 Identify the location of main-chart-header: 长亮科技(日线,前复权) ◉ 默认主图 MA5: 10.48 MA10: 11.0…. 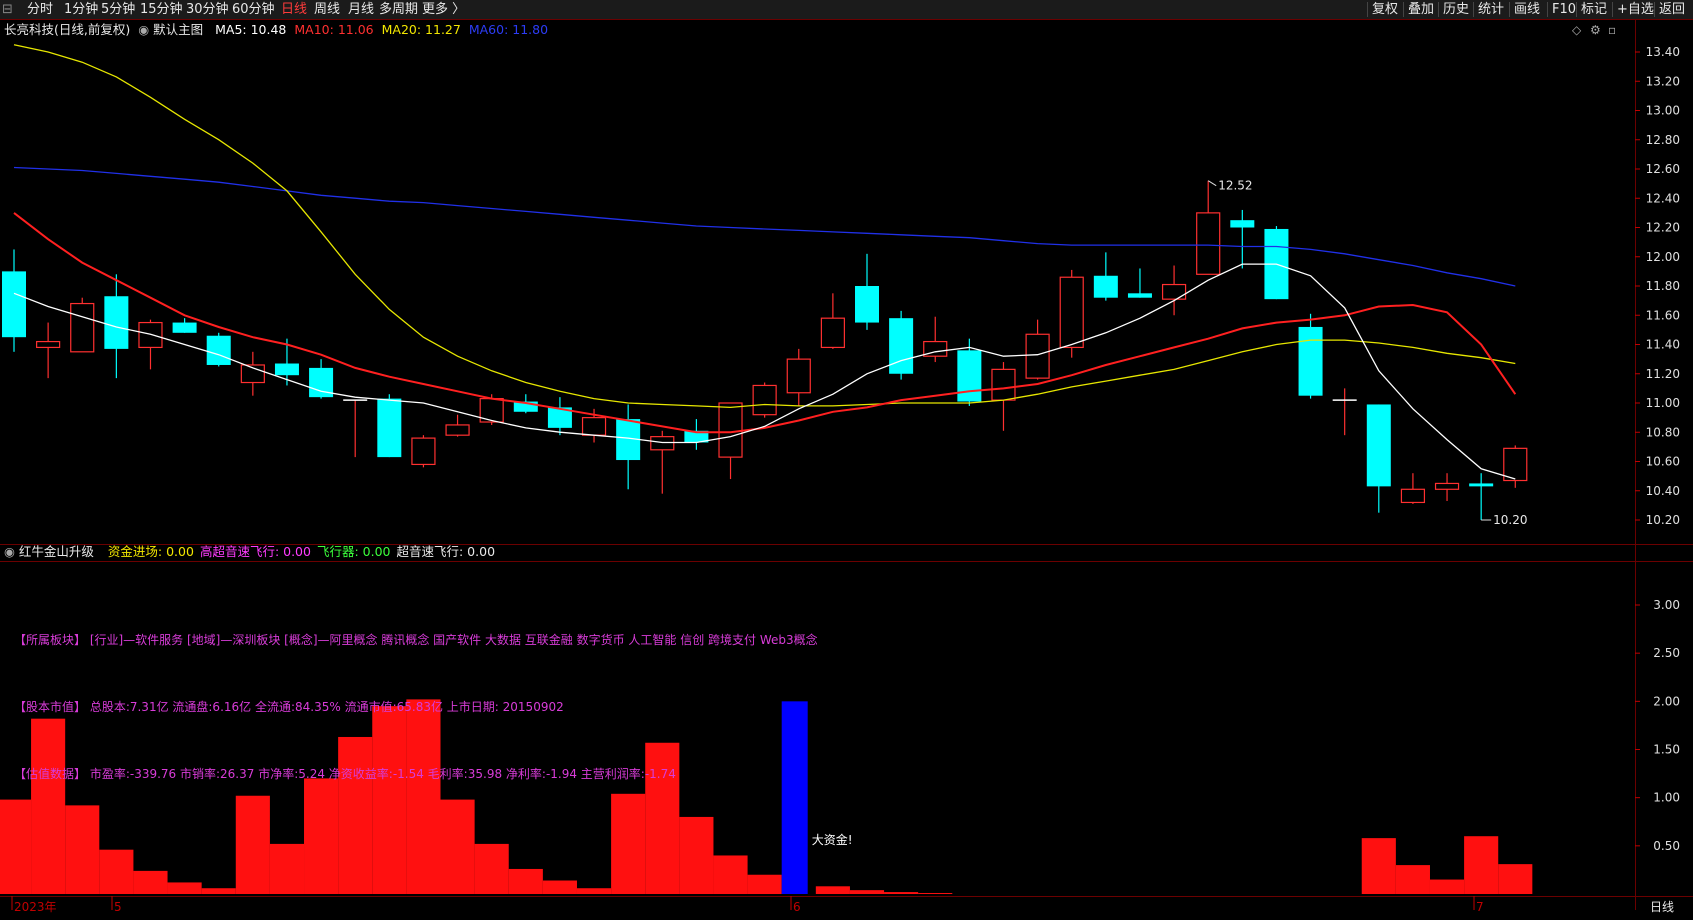
(276, 29).